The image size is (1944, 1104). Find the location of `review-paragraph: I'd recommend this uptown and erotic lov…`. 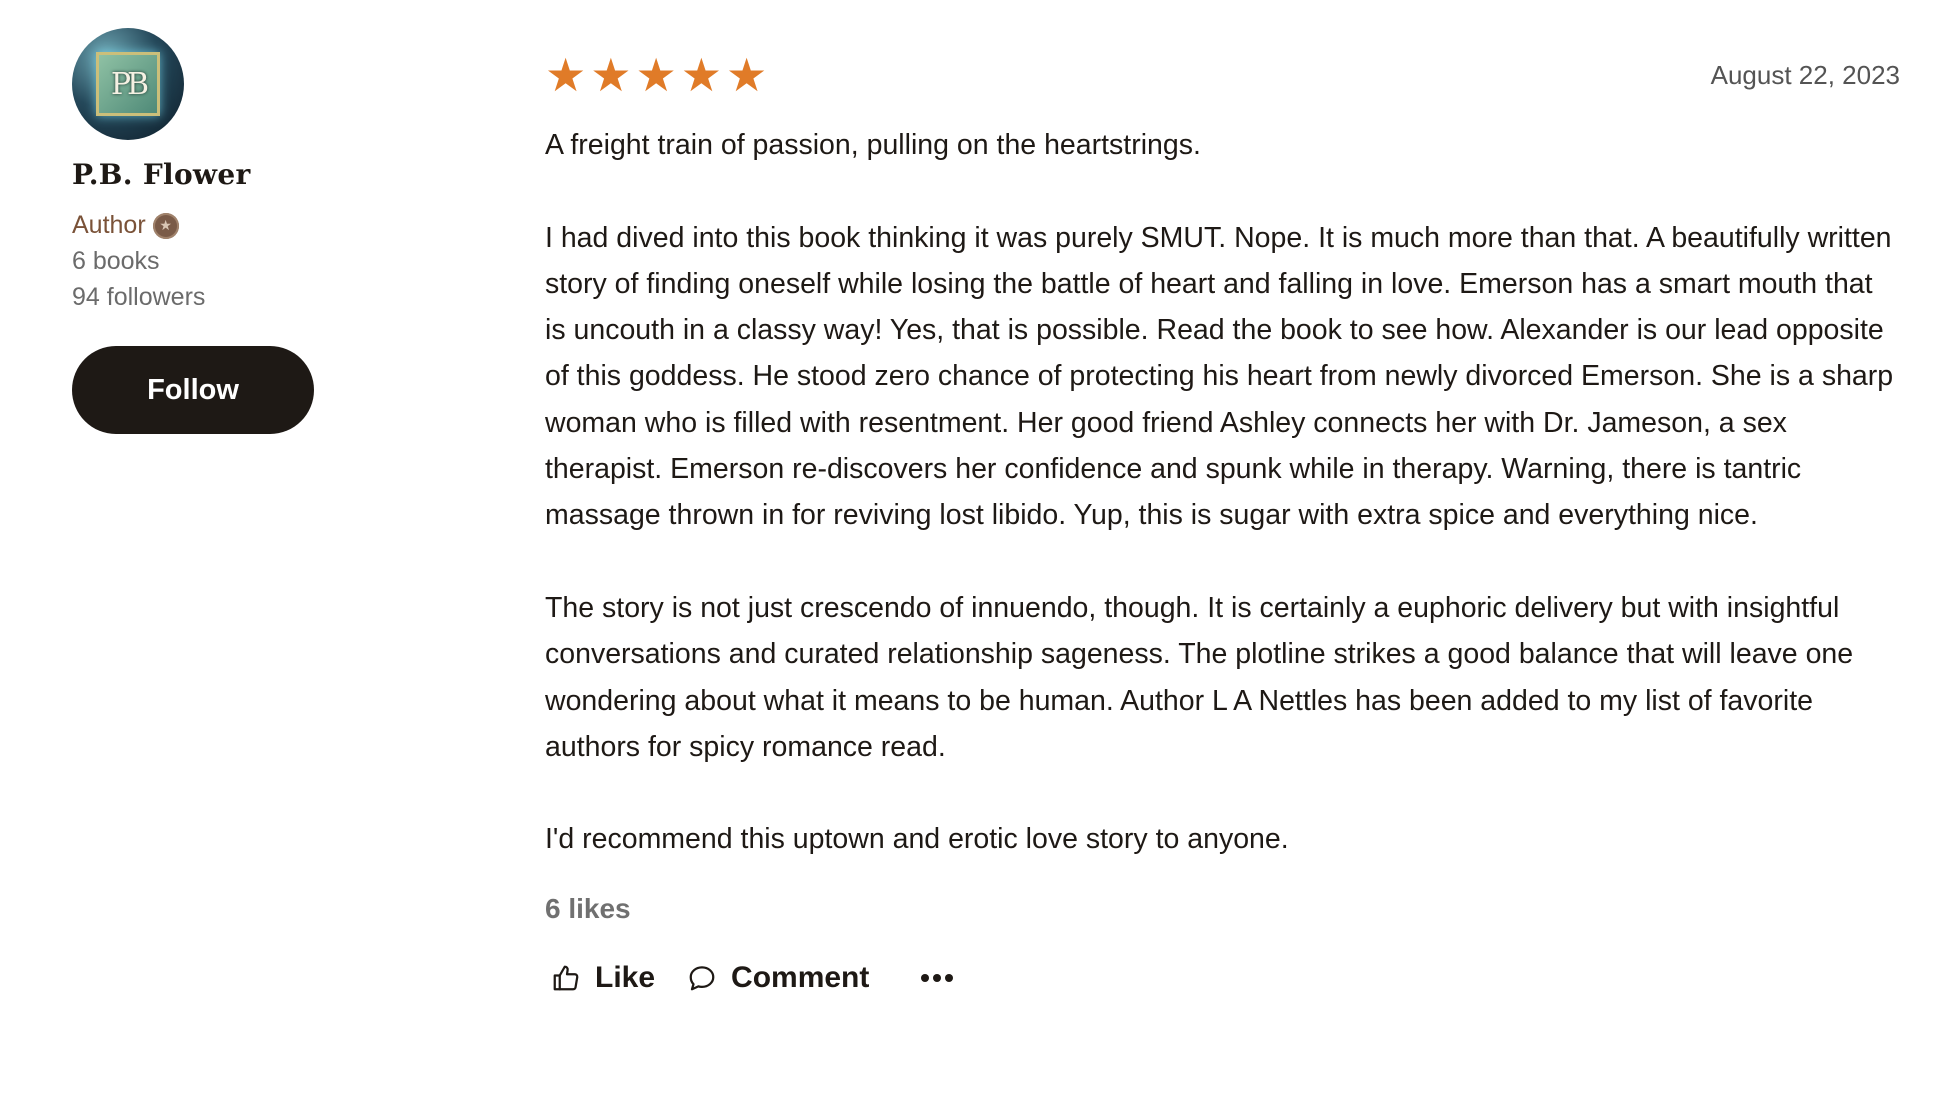

review-paragraph: I'd recommend this uptown and erotic lov… is located at coordinates (917, 839).